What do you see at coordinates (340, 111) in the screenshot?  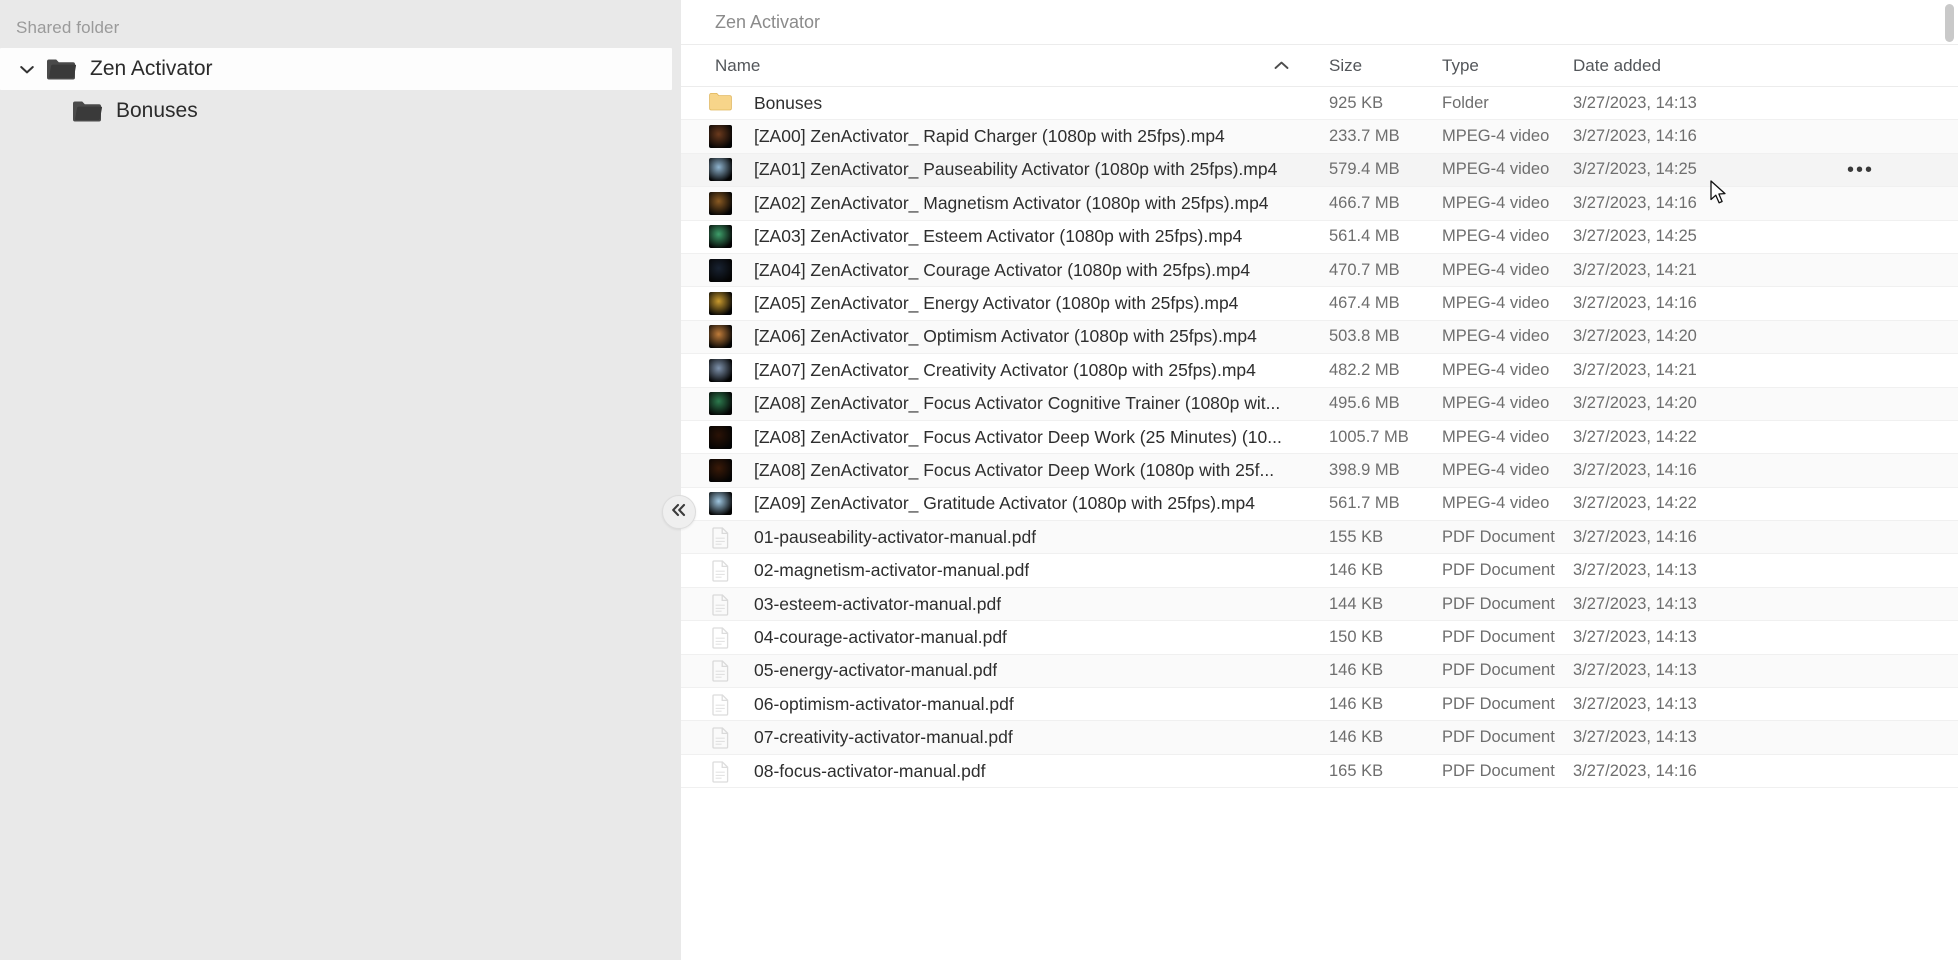 I see `sidebar-item-bonuses: Bonuses` at bounding box center [340, 111].